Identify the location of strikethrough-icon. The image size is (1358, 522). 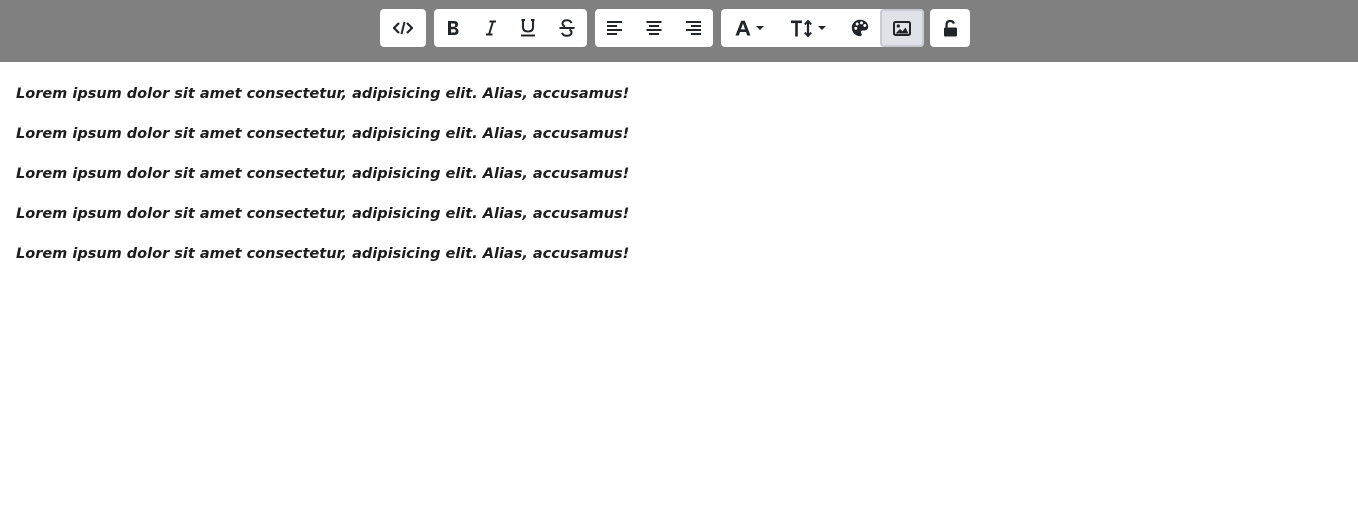
(567, 28).